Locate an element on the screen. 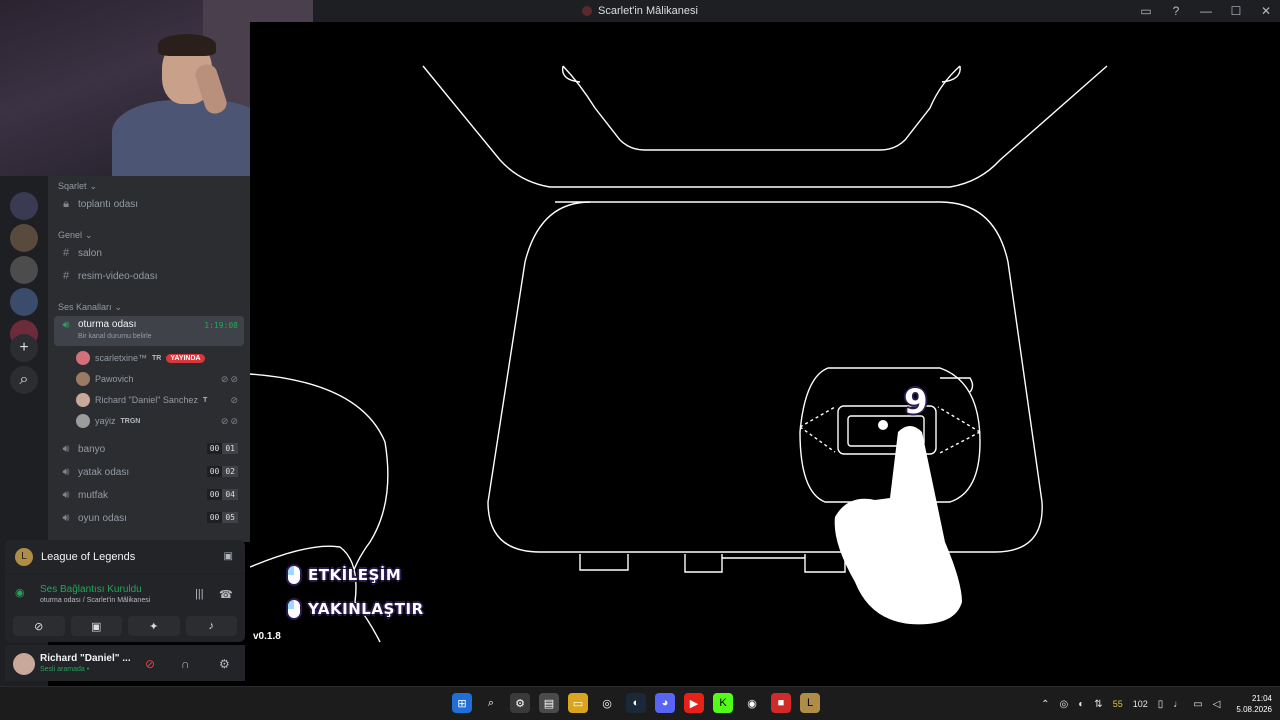  minimize-button: — is located at coordinates (1206, 11).